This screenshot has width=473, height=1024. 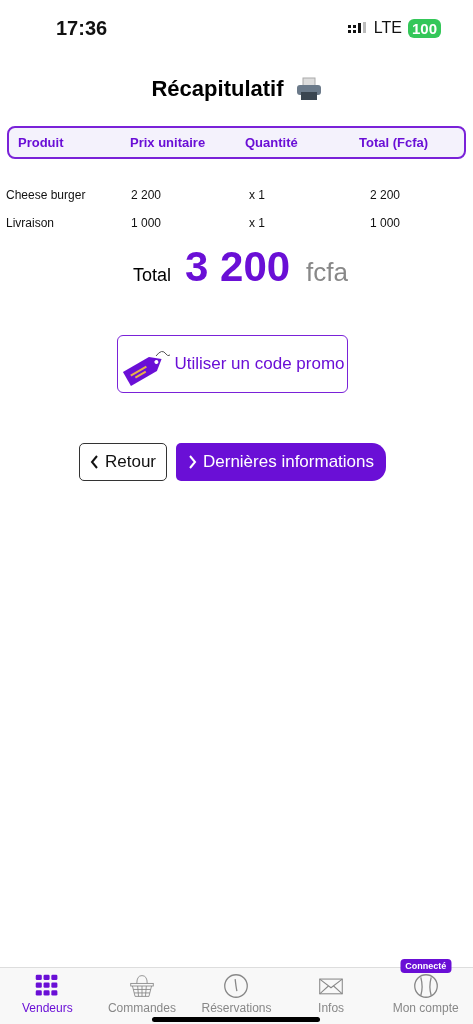 I want to click on tab-item: Commandes, so click(x=142, y=996).